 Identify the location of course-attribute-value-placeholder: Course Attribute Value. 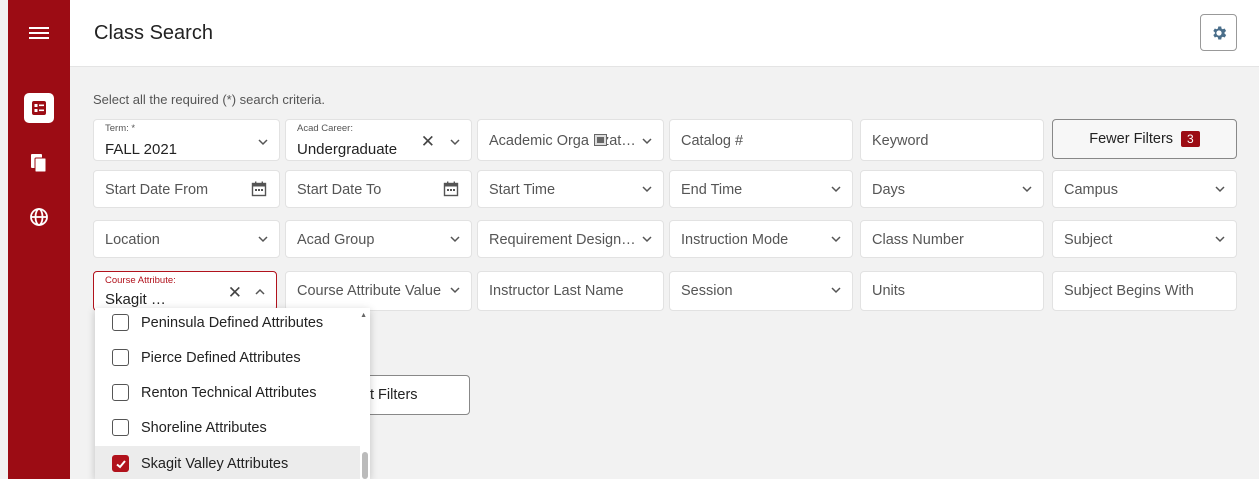
(369, 291).